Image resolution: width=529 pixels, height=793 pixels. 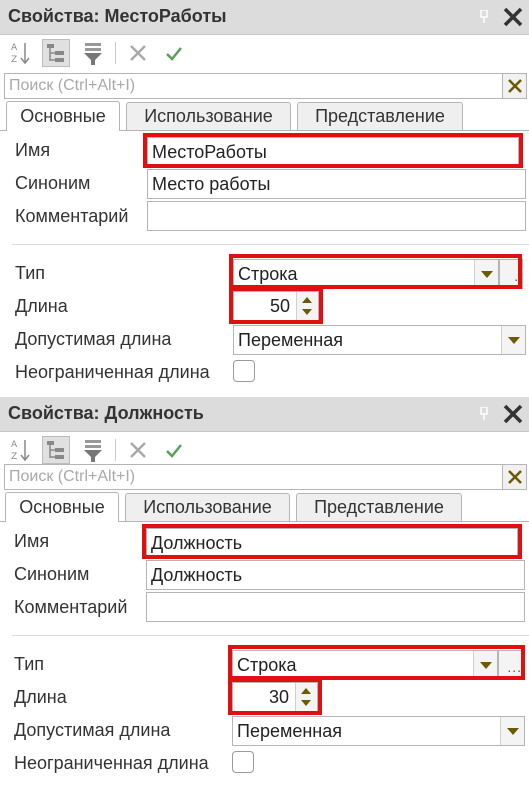 I want to click on length-input: 30, so click(x=275, y=697).